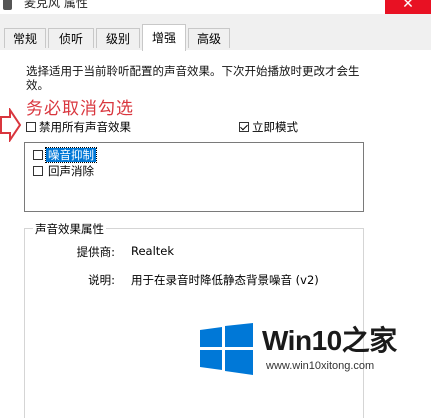 This screenshot has width=431, height=418. What do you see at coordinates (56, 5) in the screenshot?
I see `window-title: 麦克风 属性` at bounding box center [56, 5].